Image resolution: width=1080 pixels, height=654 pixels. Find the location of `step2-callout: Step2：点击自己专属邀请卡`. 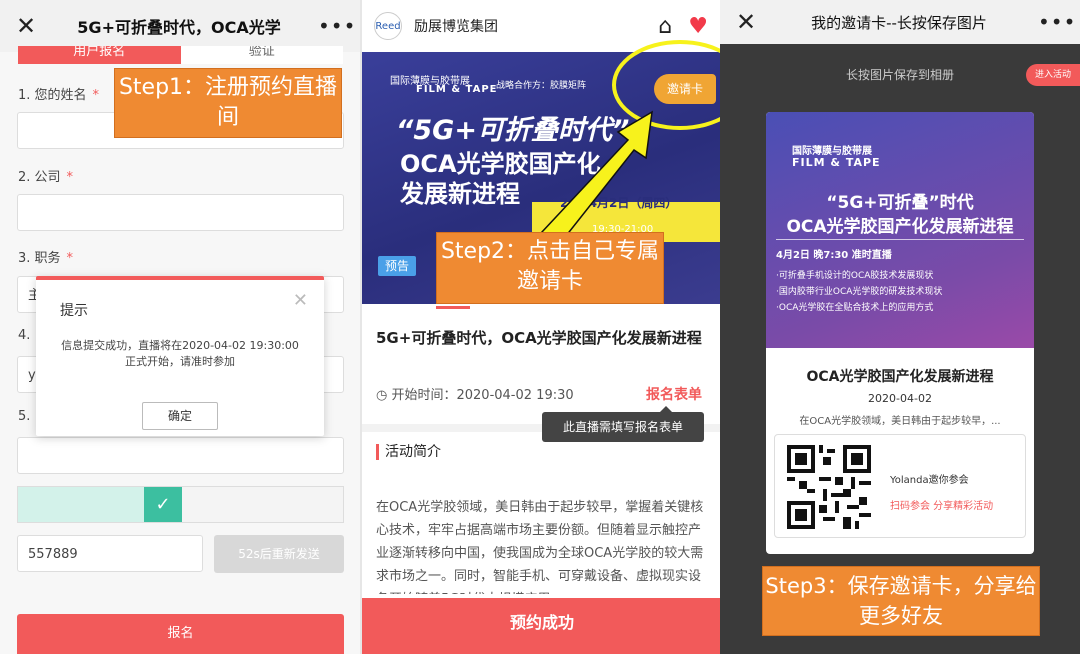

step2-callout: Step2：点击自己专属邀请卡 is located at coordinates (550, 268).